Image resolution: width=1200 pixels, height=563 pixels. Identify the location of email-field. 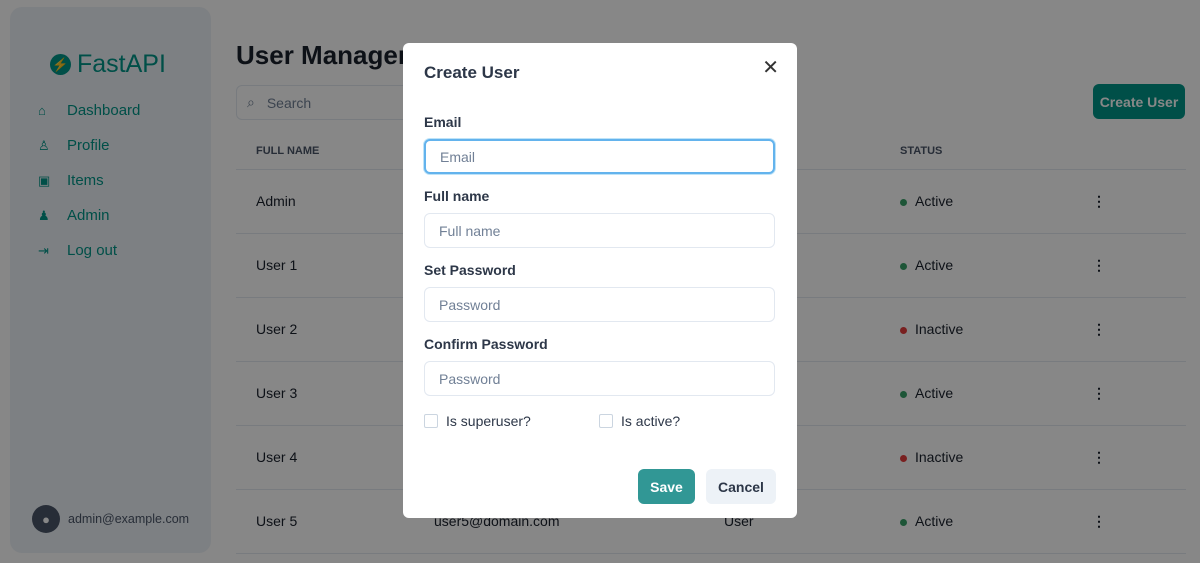
(599, 156).